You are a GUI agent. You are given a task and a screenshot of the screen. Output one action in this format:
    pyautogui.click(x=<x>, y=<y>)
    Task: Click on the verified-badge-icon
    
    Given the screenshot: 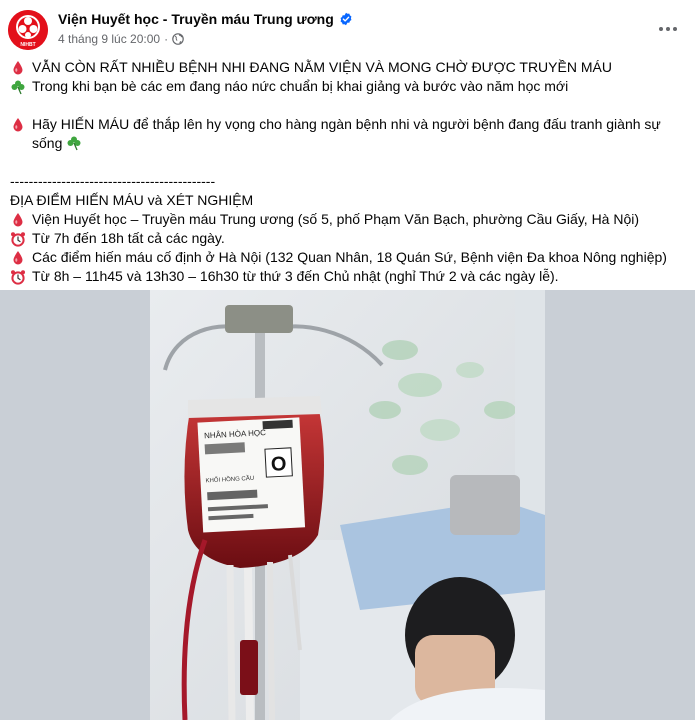 What is the action you would take?
    pyautogui.click(x=346, y=19)
    